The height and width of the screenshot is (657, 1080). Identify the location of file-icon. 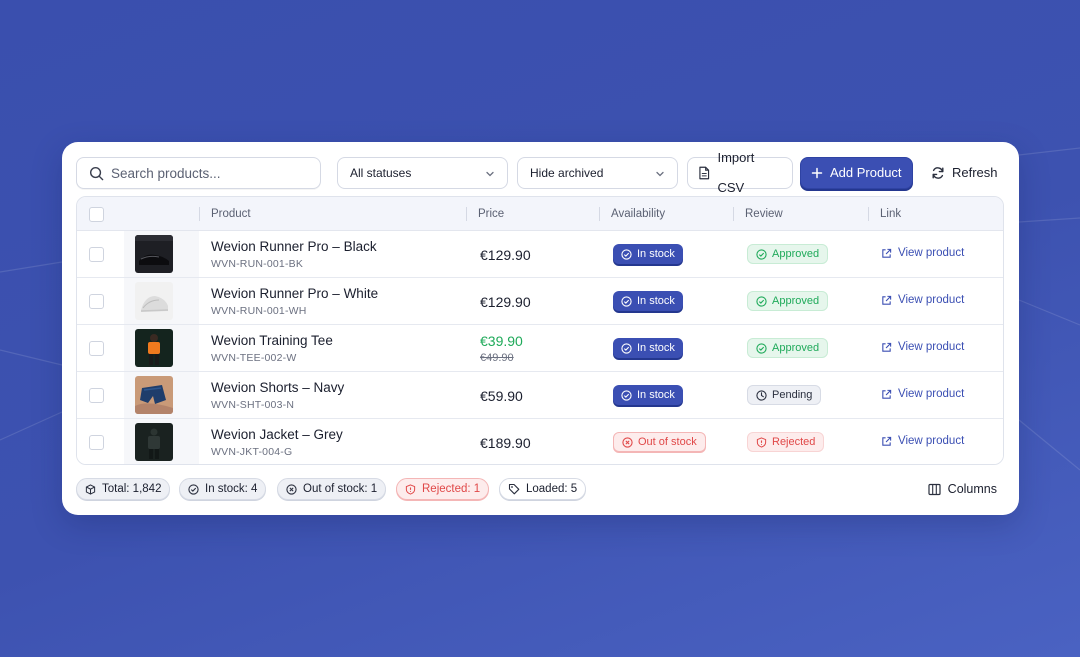
(704, 173).